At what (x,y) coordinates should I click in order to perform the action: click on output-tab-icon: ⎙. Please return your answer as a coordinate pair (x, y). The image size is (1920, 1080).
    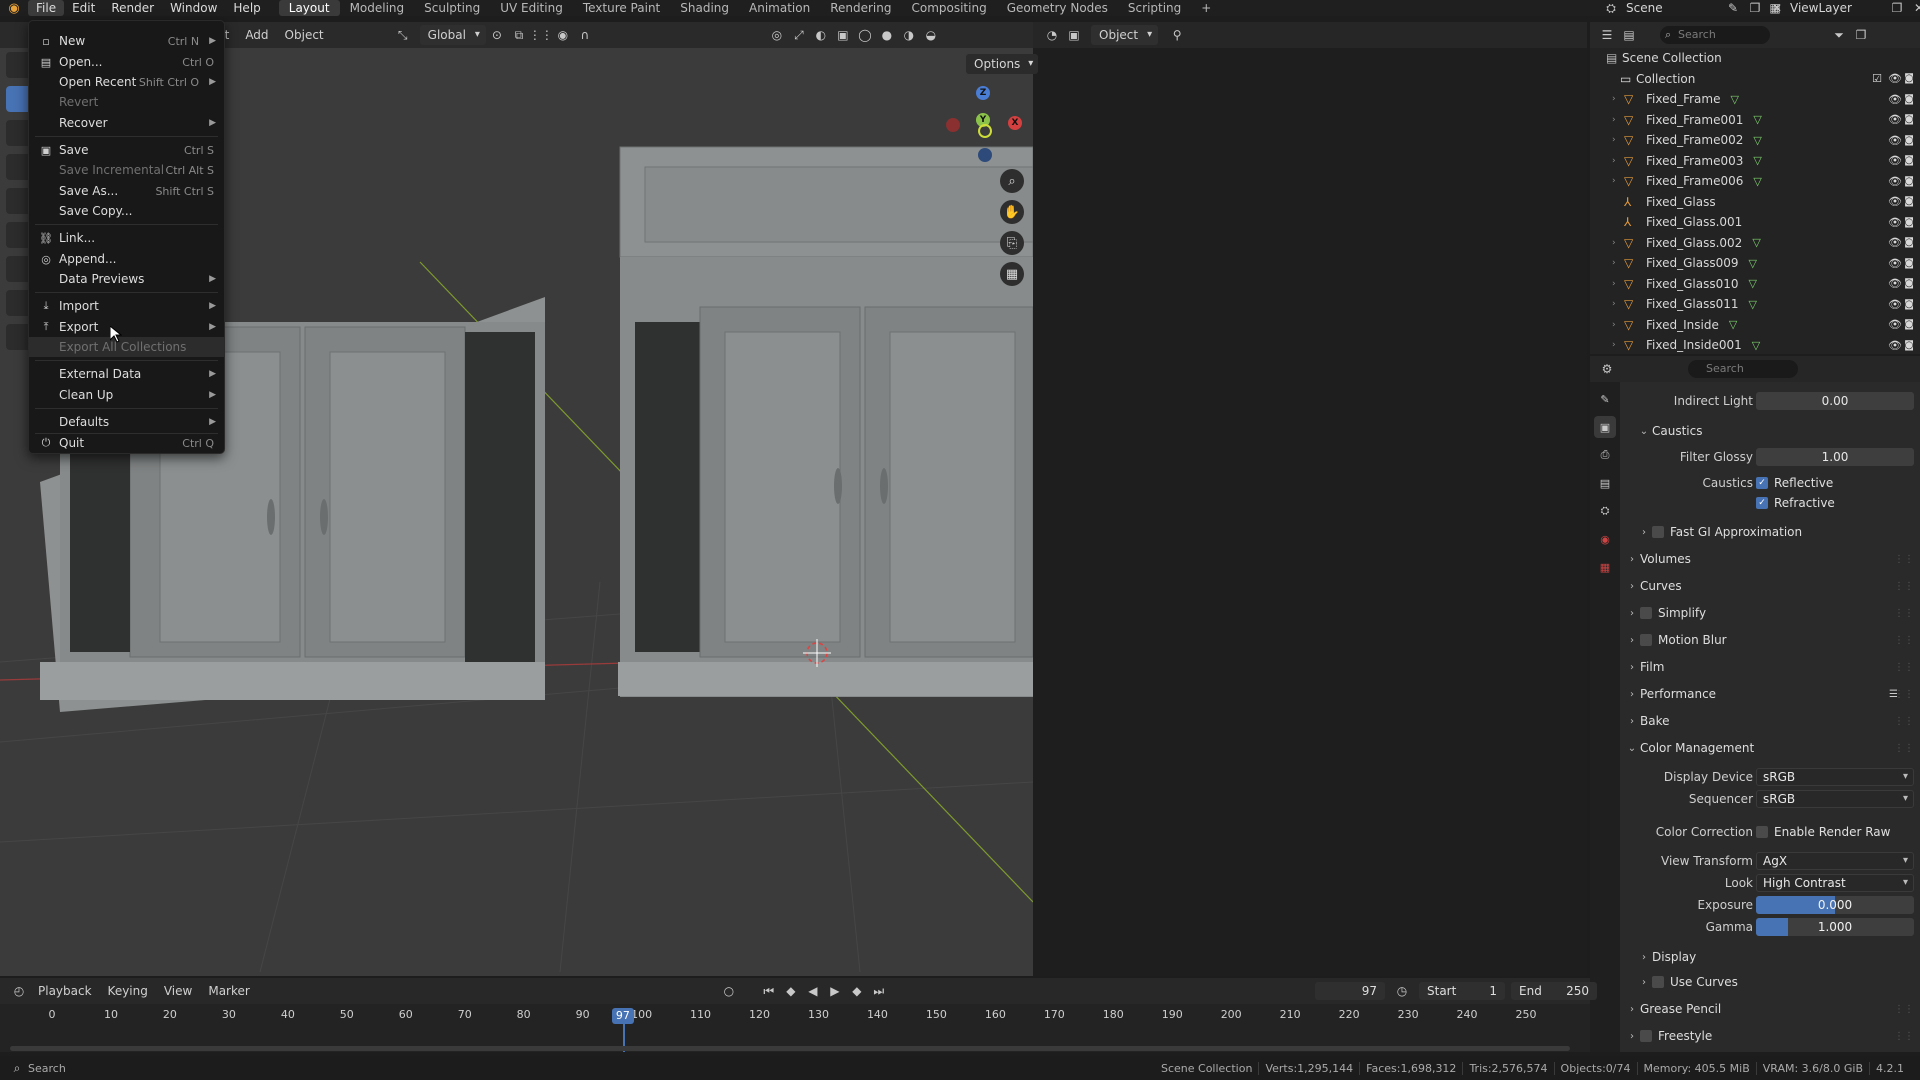
    Looking at the image, I should click on (1605, 455).